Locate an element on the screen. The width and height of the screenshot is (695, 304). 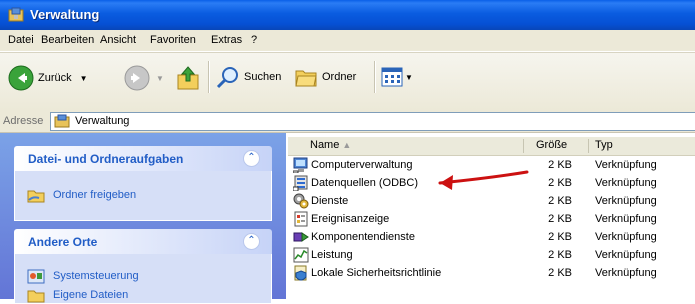
back-arrow-icon is located at coordinates (21, 78).